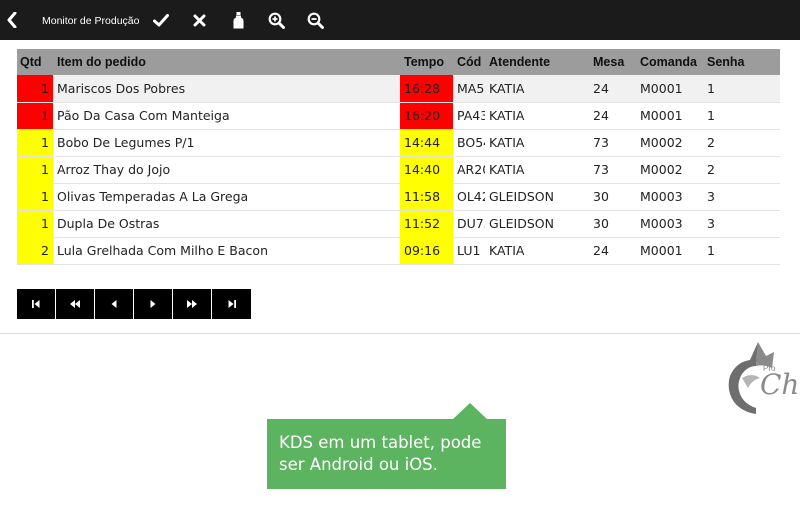  I want to click on qty-cell: 2, so click(35, 251).